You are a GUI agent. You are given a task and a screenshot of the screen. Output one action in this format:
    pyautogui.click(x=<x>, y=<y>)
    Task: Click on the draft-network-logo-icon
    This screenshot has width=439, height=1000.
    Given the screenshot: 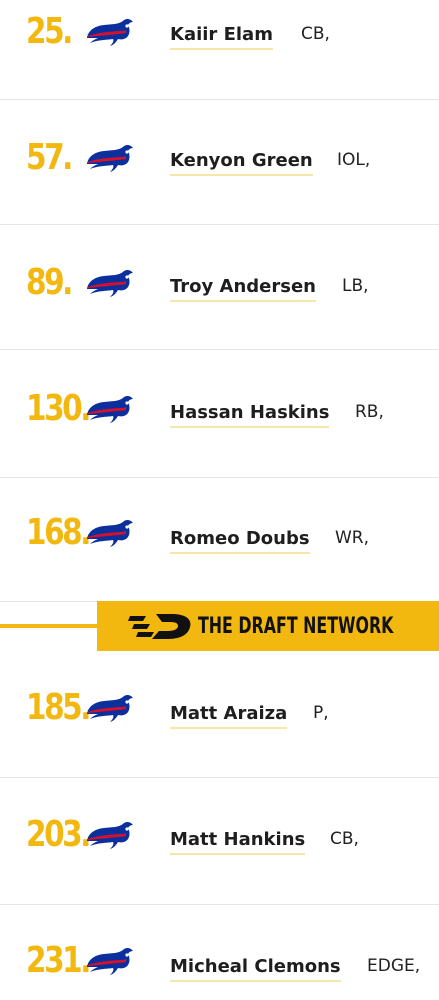 What is the action you would take?
    pyautogui.click(x=159, y=626)
    